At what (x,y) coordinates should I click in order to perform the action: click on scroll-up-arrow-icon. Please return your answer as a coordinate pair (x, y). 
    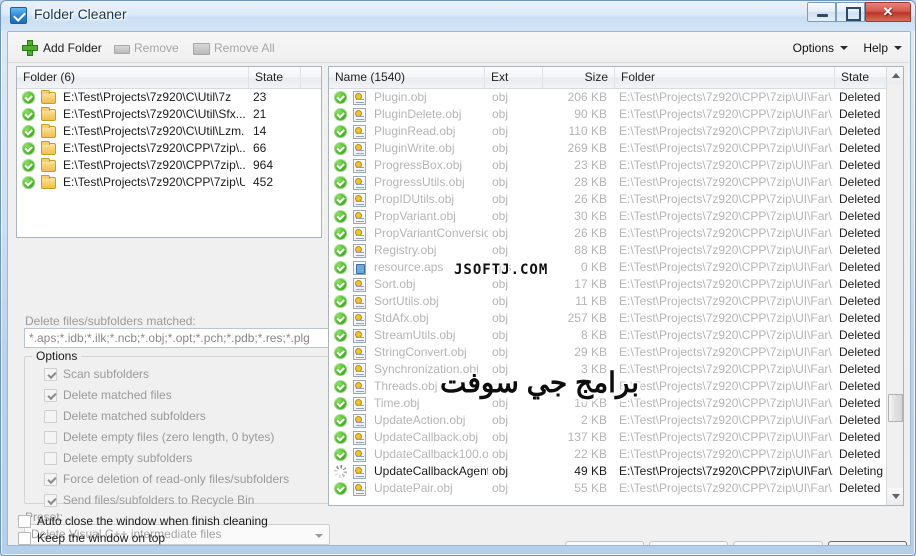
    Looking at the image, I should click on (895, 75).